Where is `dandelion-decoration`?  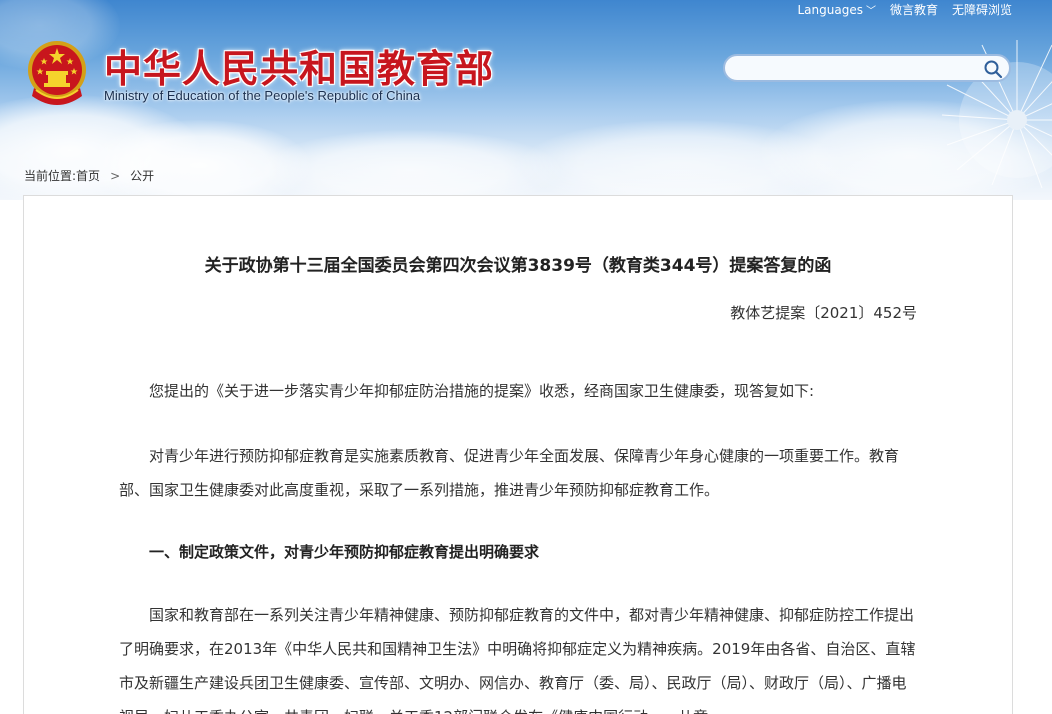
dandelion-decoration is located at coordinates (996, 114).